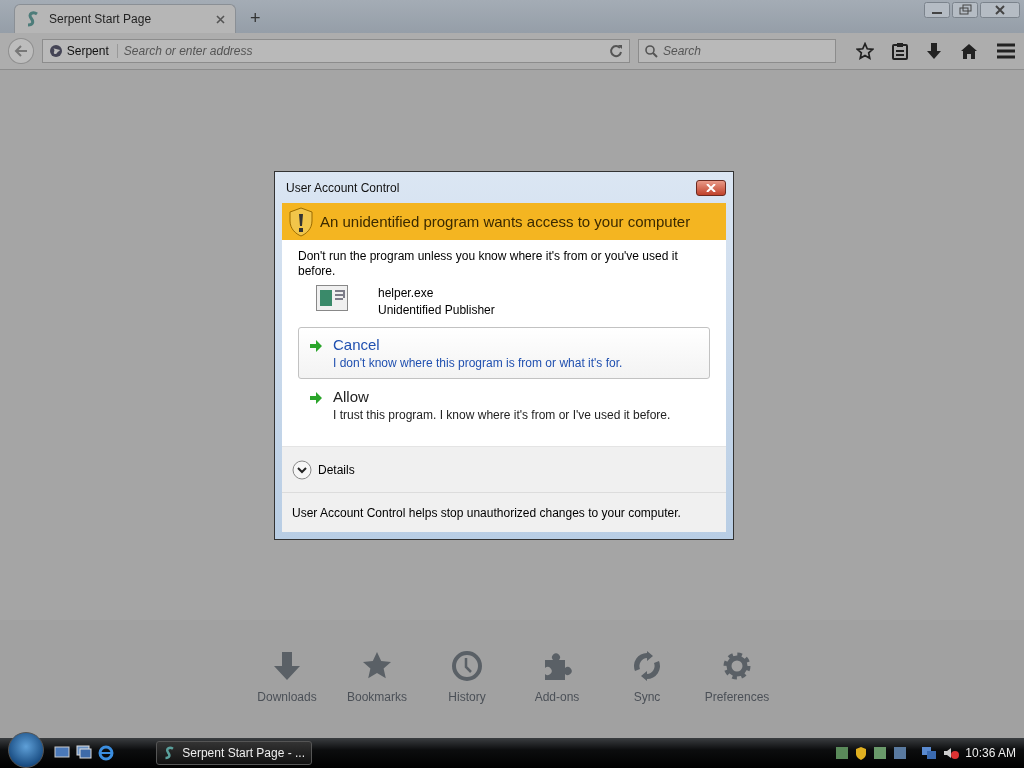 This screenshot has height=768, width=1024. What do you see at coordinates (1000, 10) in the screenshot?
I see `close-window-button` at bounding box center [1000, 10].